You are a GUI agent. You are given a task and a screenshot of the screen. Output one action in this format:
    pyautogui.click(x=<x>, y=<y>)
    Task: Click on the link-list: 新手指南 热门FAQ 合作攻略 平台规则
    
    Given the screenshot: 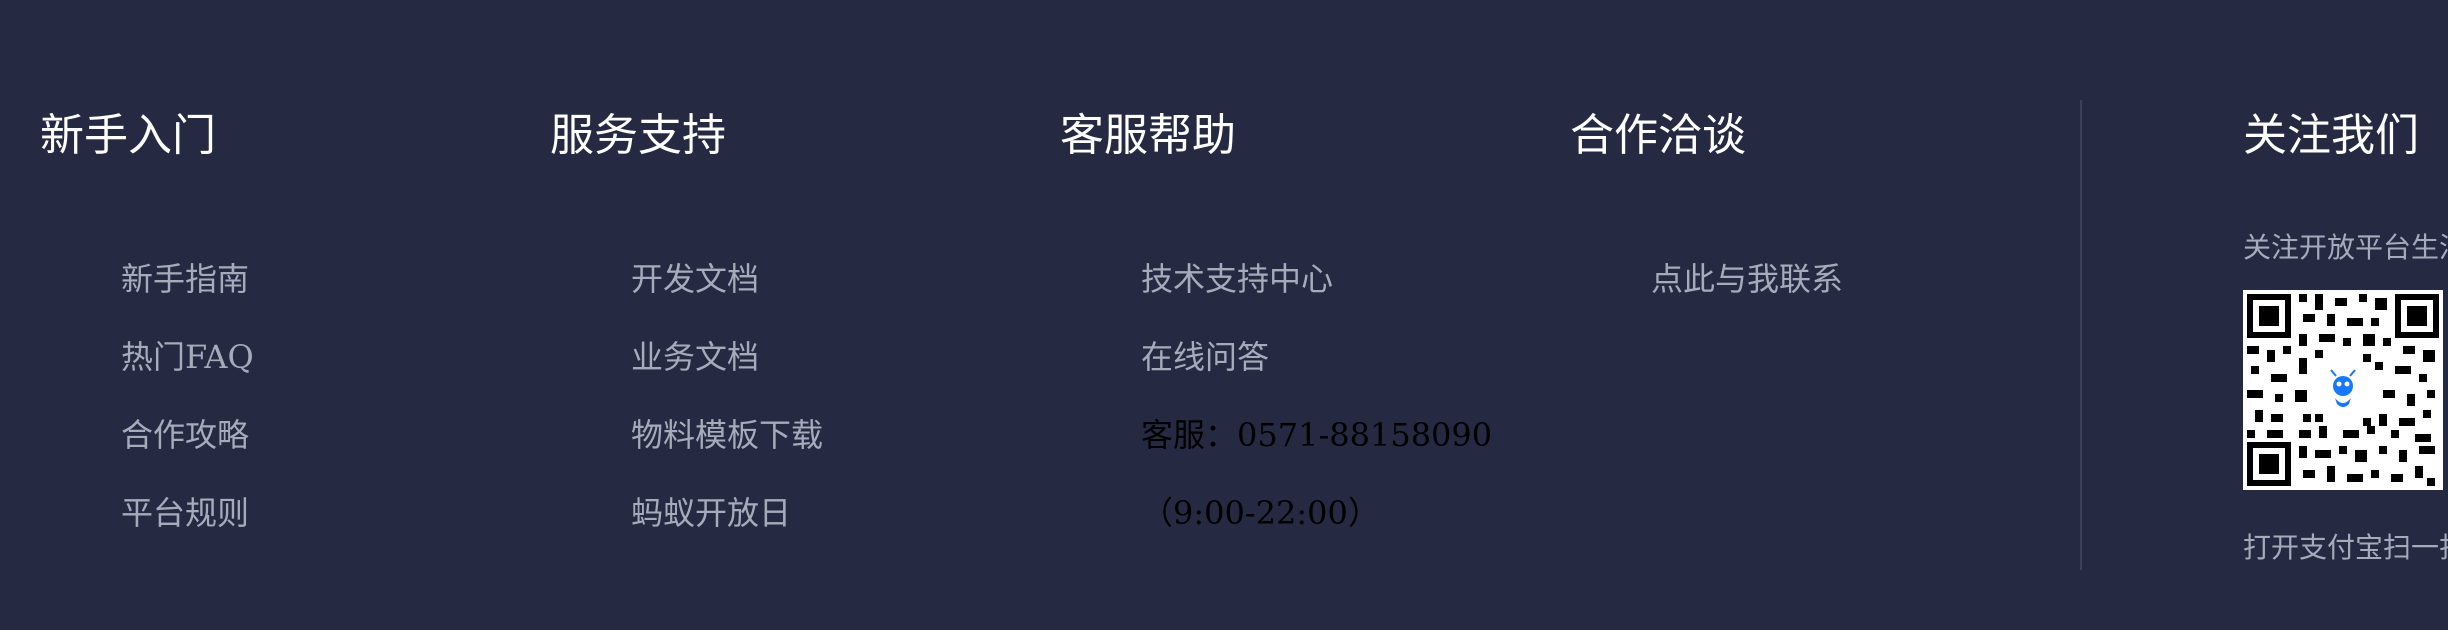 What is the action you would take?
    pyautogui.click(x=187, y=396)
    